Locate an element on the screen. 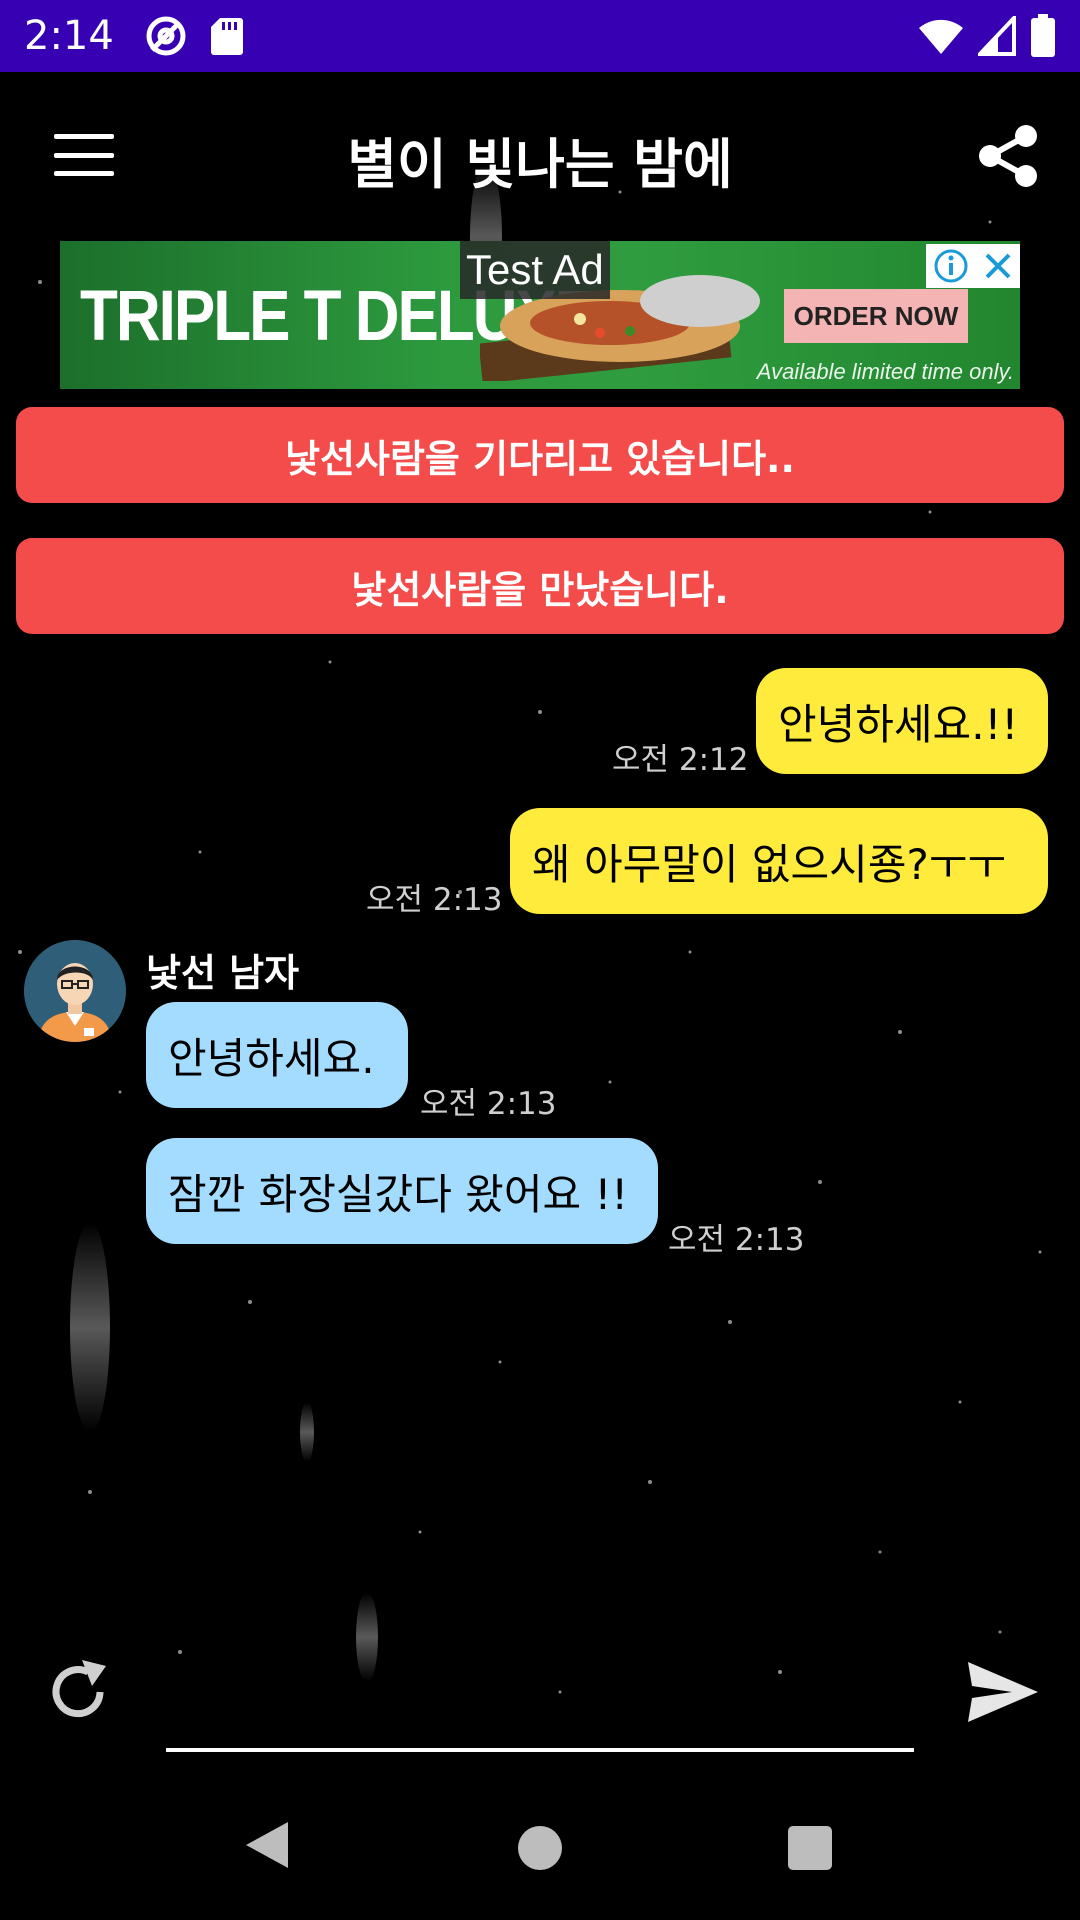 The width and height of the screenshot is (1080, 1920). my-message-bubble: 안녕하세요.!! is located at coordinates (902, 721).